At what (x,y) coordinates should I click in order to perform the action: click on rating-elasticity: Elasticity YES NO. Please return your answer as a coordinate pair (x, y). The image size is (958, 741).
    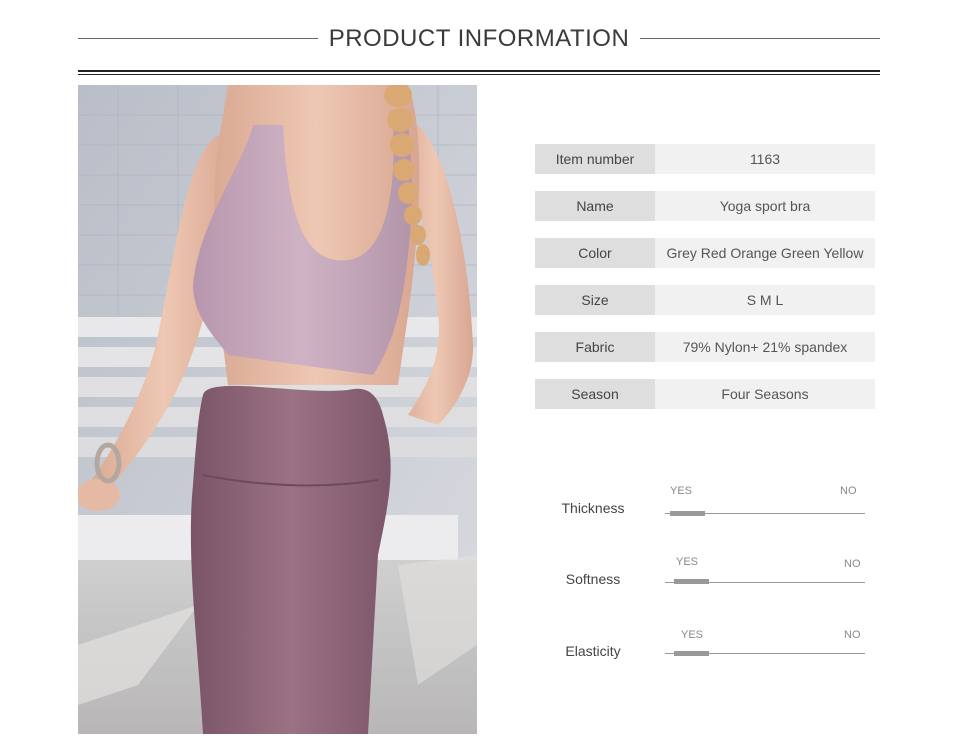
    Looking at the image, I should click on (705, 654).